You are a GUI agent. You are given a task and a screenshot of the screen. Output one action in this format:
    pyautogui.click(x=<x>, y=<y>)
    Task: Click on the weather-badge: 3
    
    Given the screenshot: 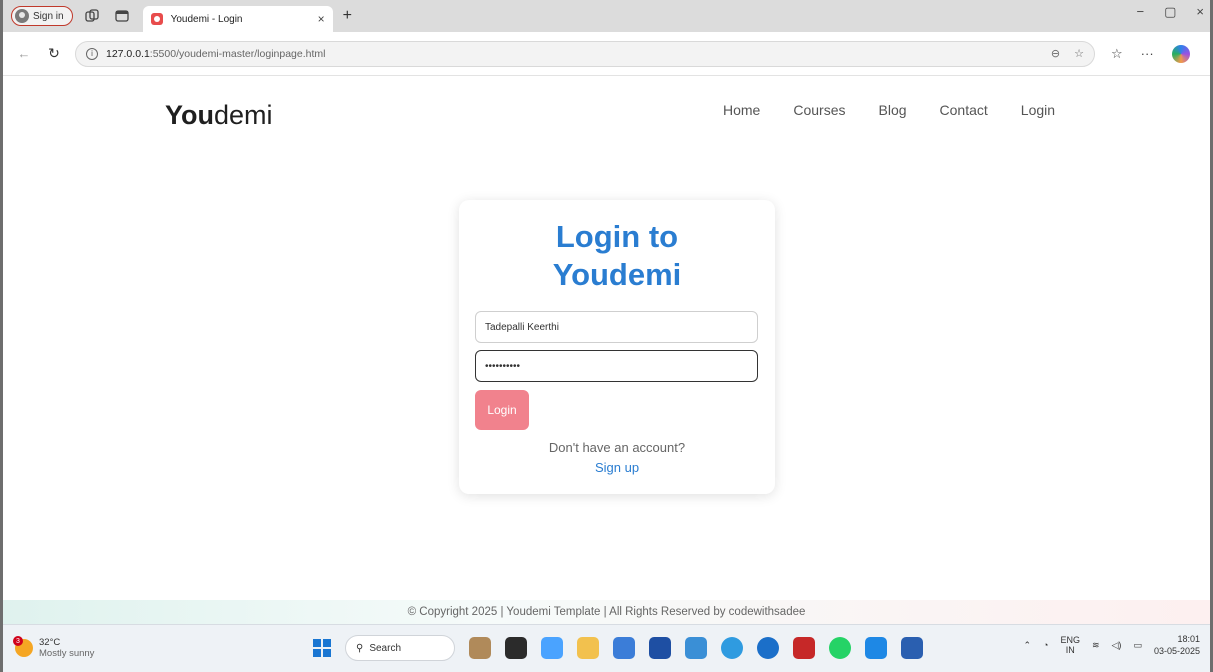 What is the action you would take?
    pyautogui.click(x=18, y=641)
    